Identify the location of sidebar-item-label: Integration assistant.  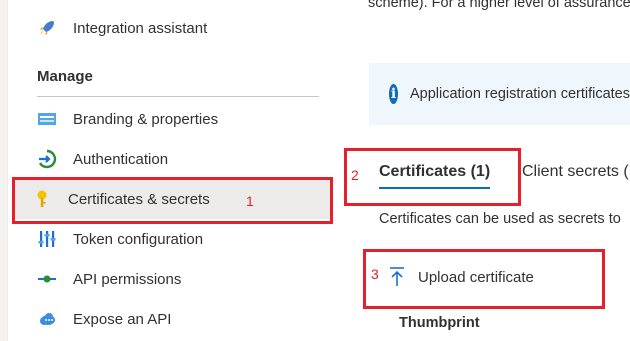
(140, 28).